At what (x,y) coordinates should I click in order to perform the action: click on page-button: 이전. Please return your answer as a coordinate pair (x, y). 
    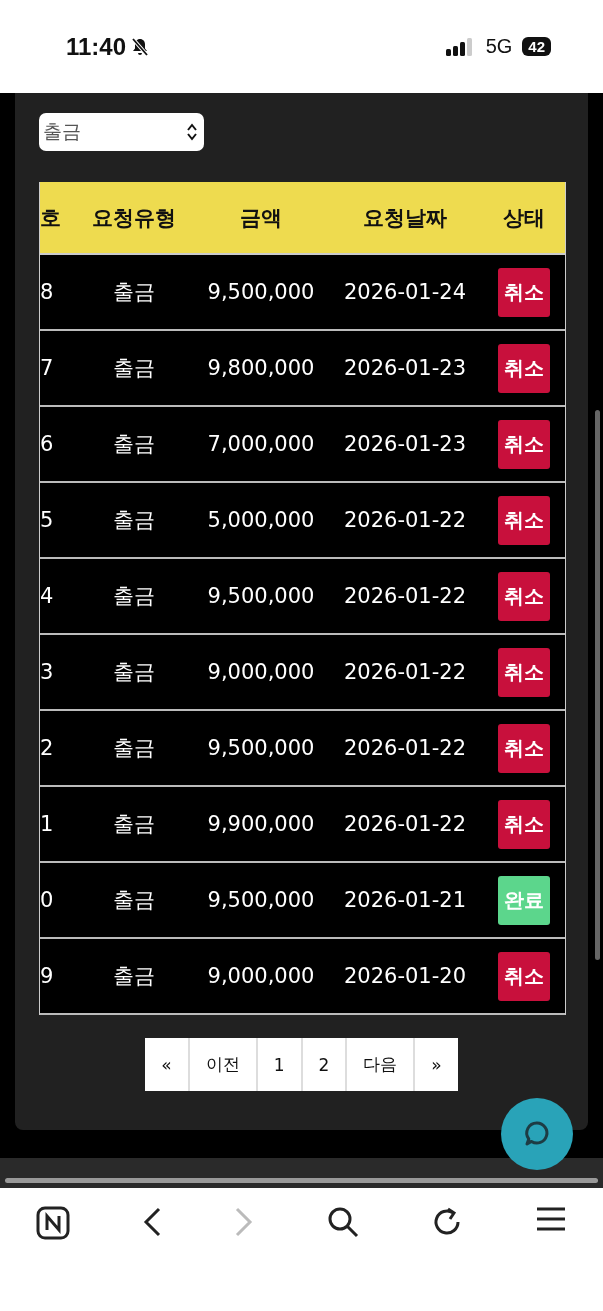
    Looking at the image, I should click on (223, 1064).